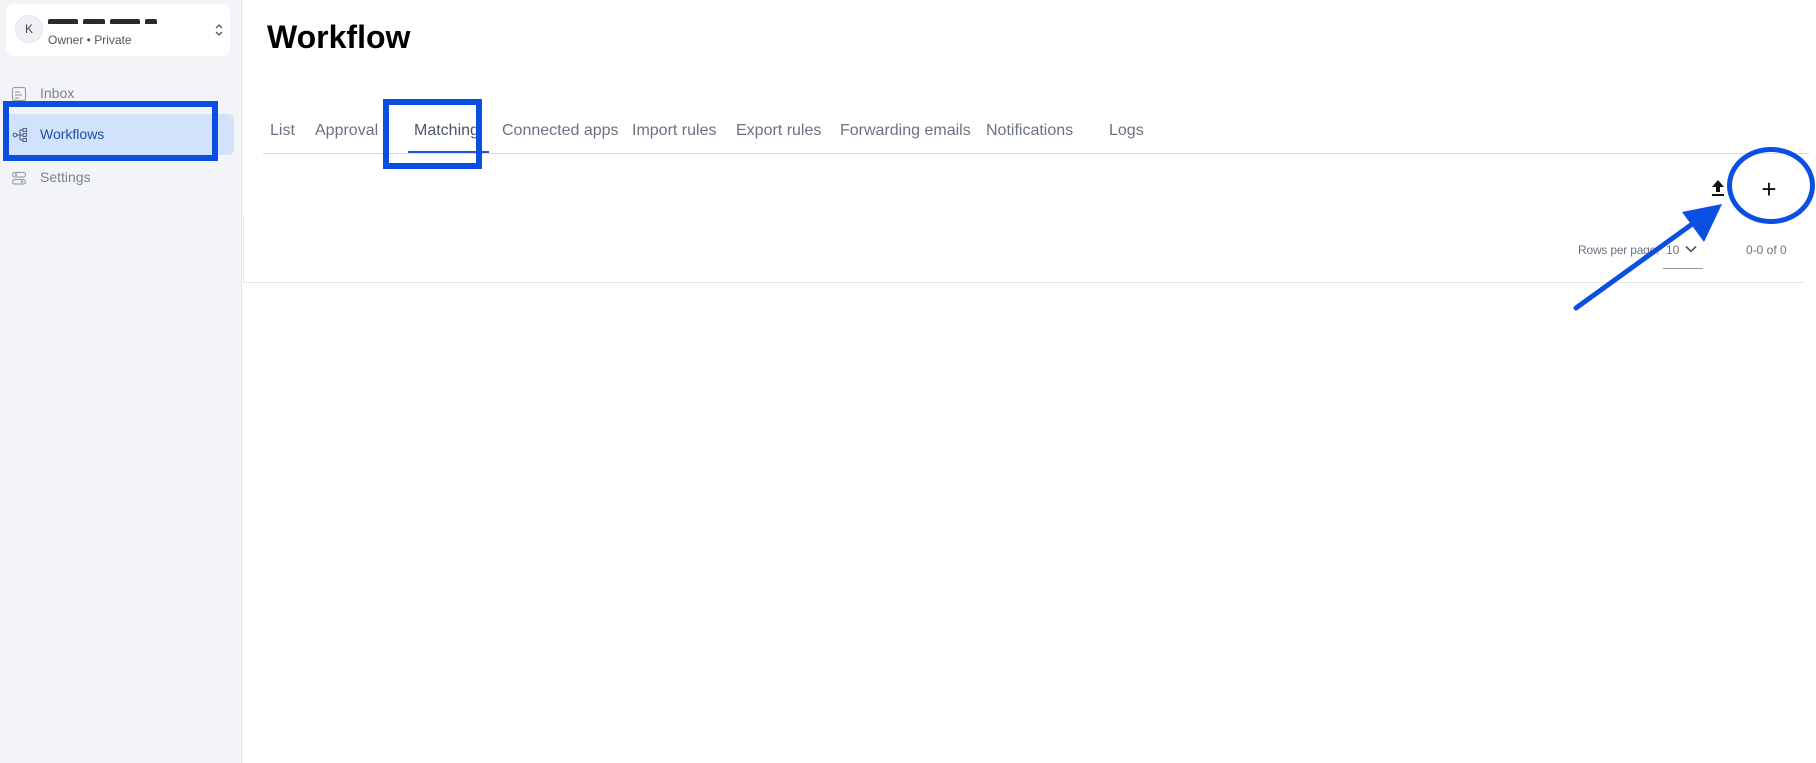 This screenshot has height=763, width=1816. I want to click on tab-approval: Approval, so click(346, 131).